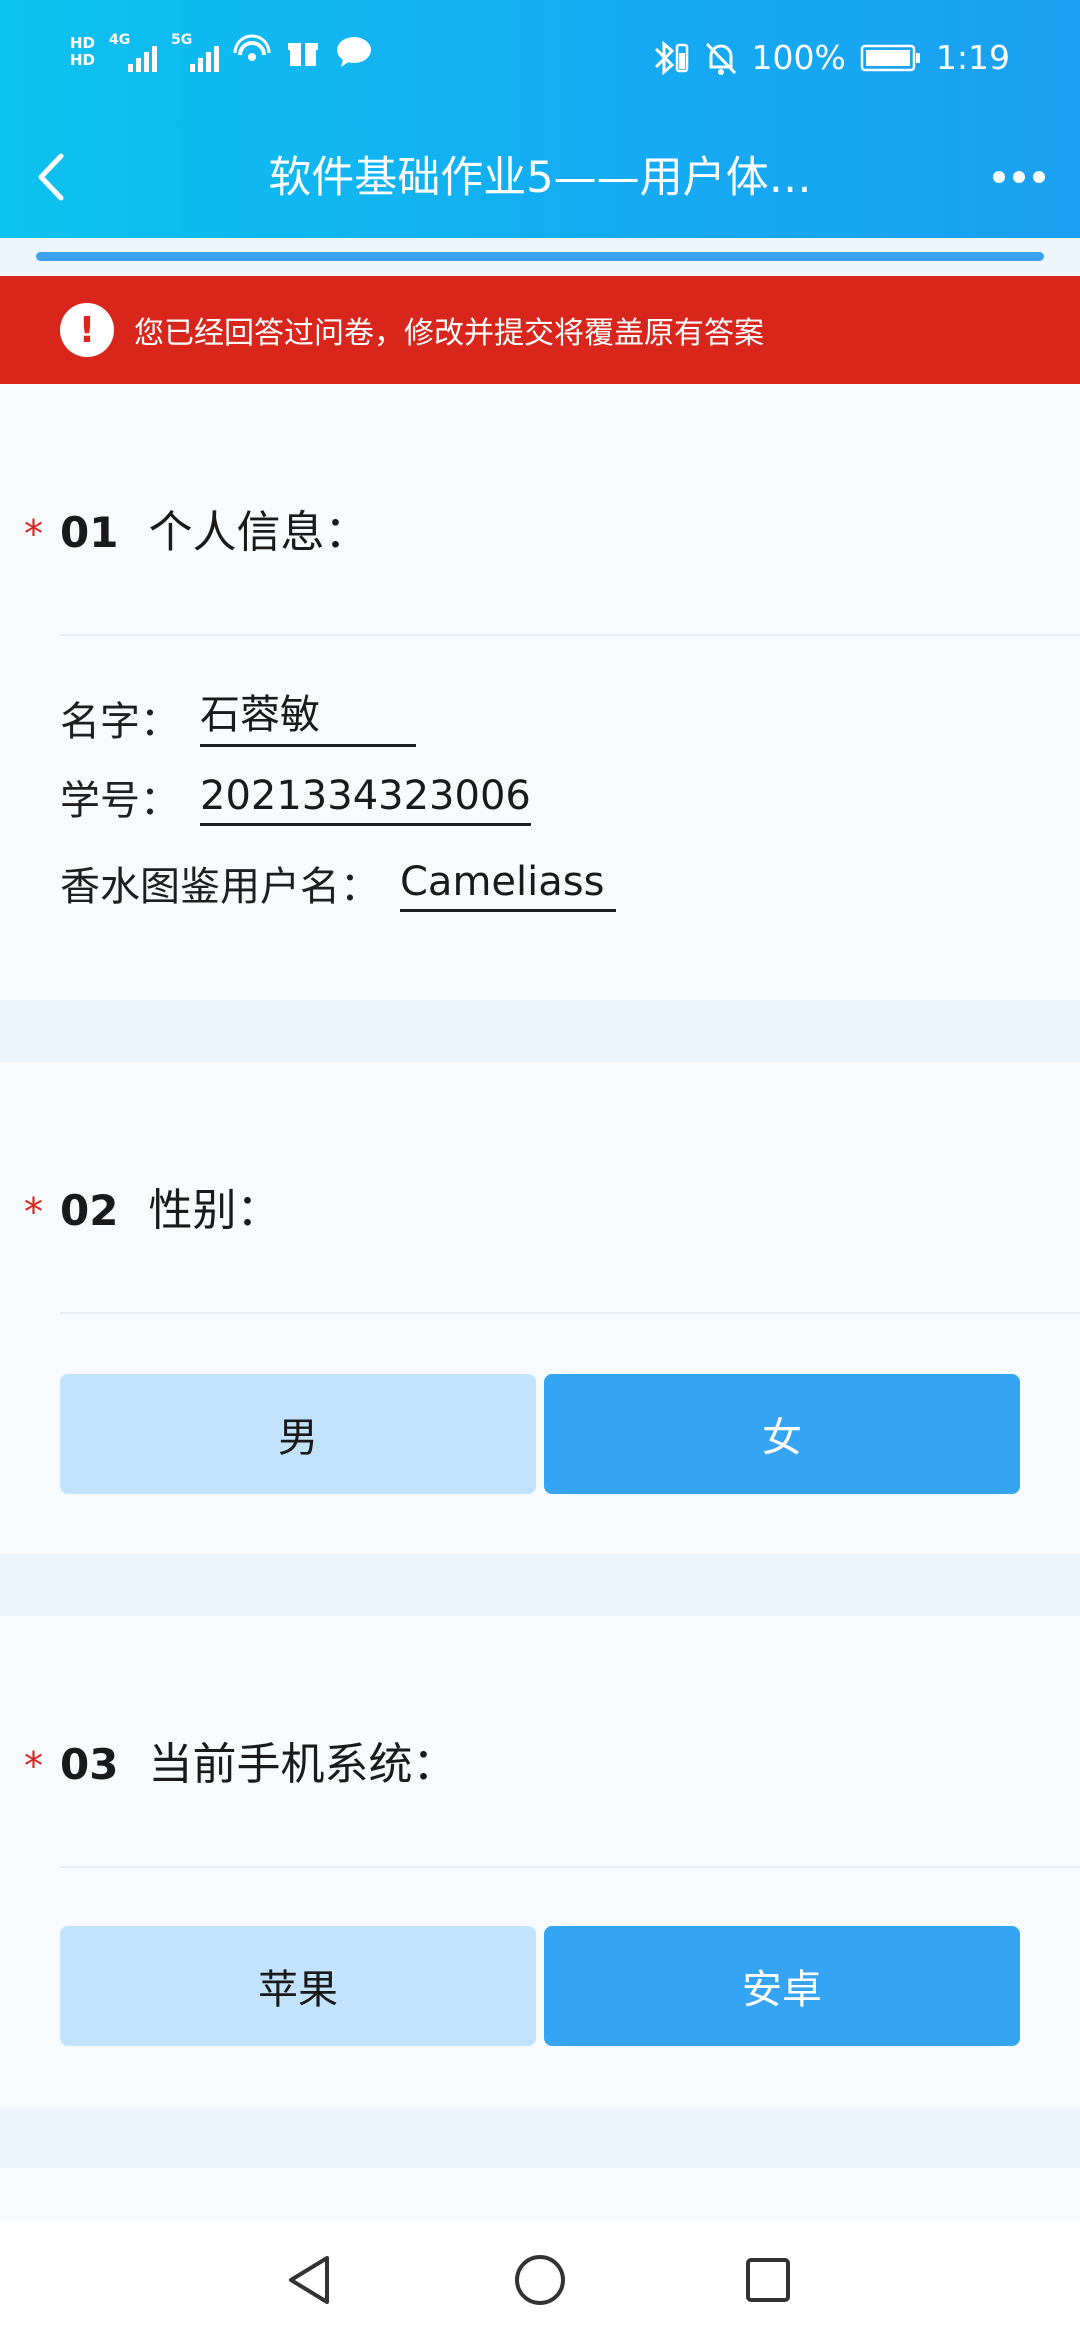 Image resolution: width=1080 pixels, height=2340 pixels. I want to click on circle-home-icon, so click(540, 2280).